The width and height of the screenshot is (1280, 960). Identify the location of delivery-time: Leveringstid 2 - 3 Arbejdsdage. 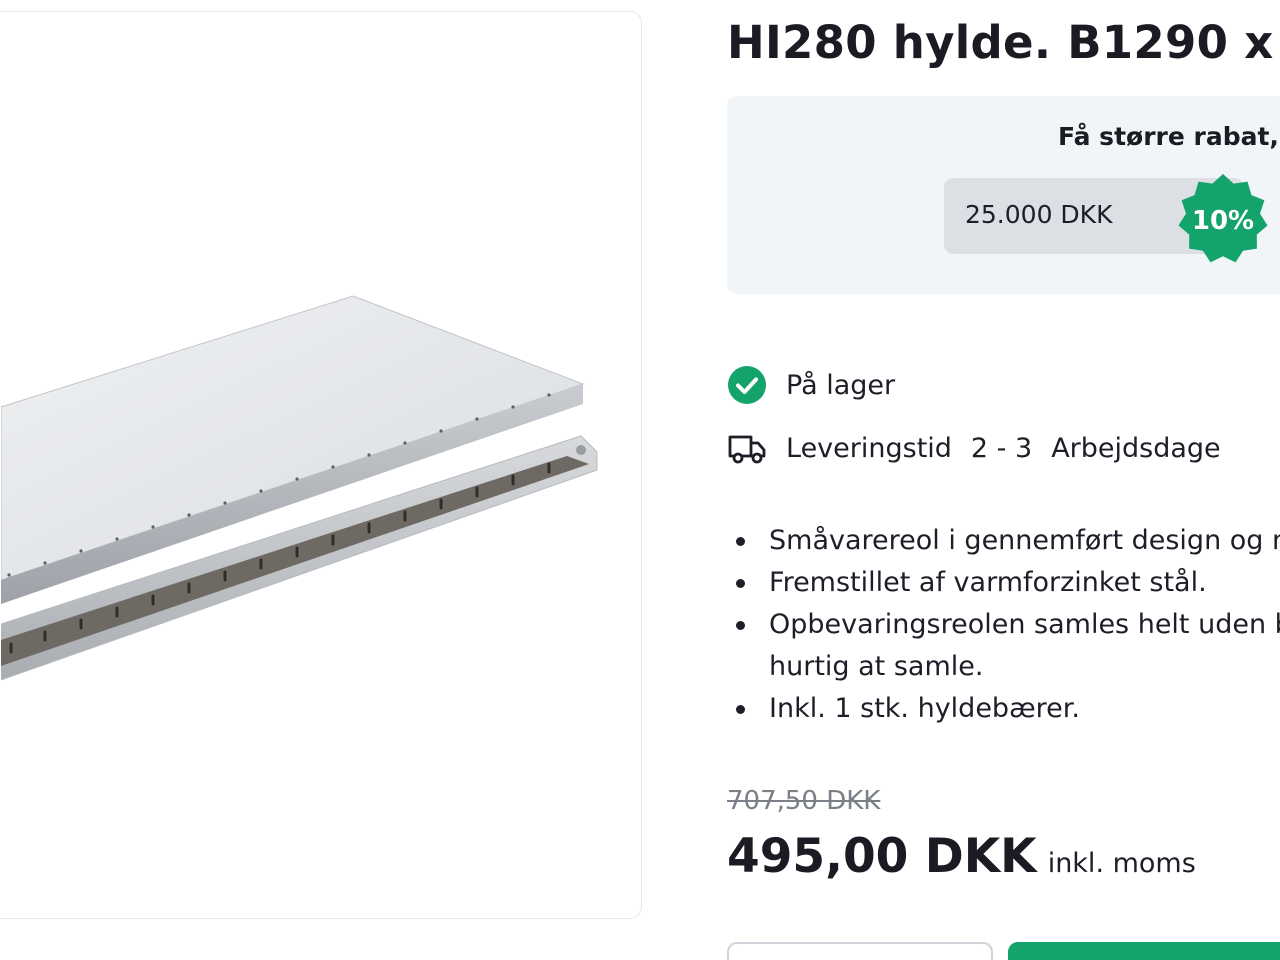
(974, 448).